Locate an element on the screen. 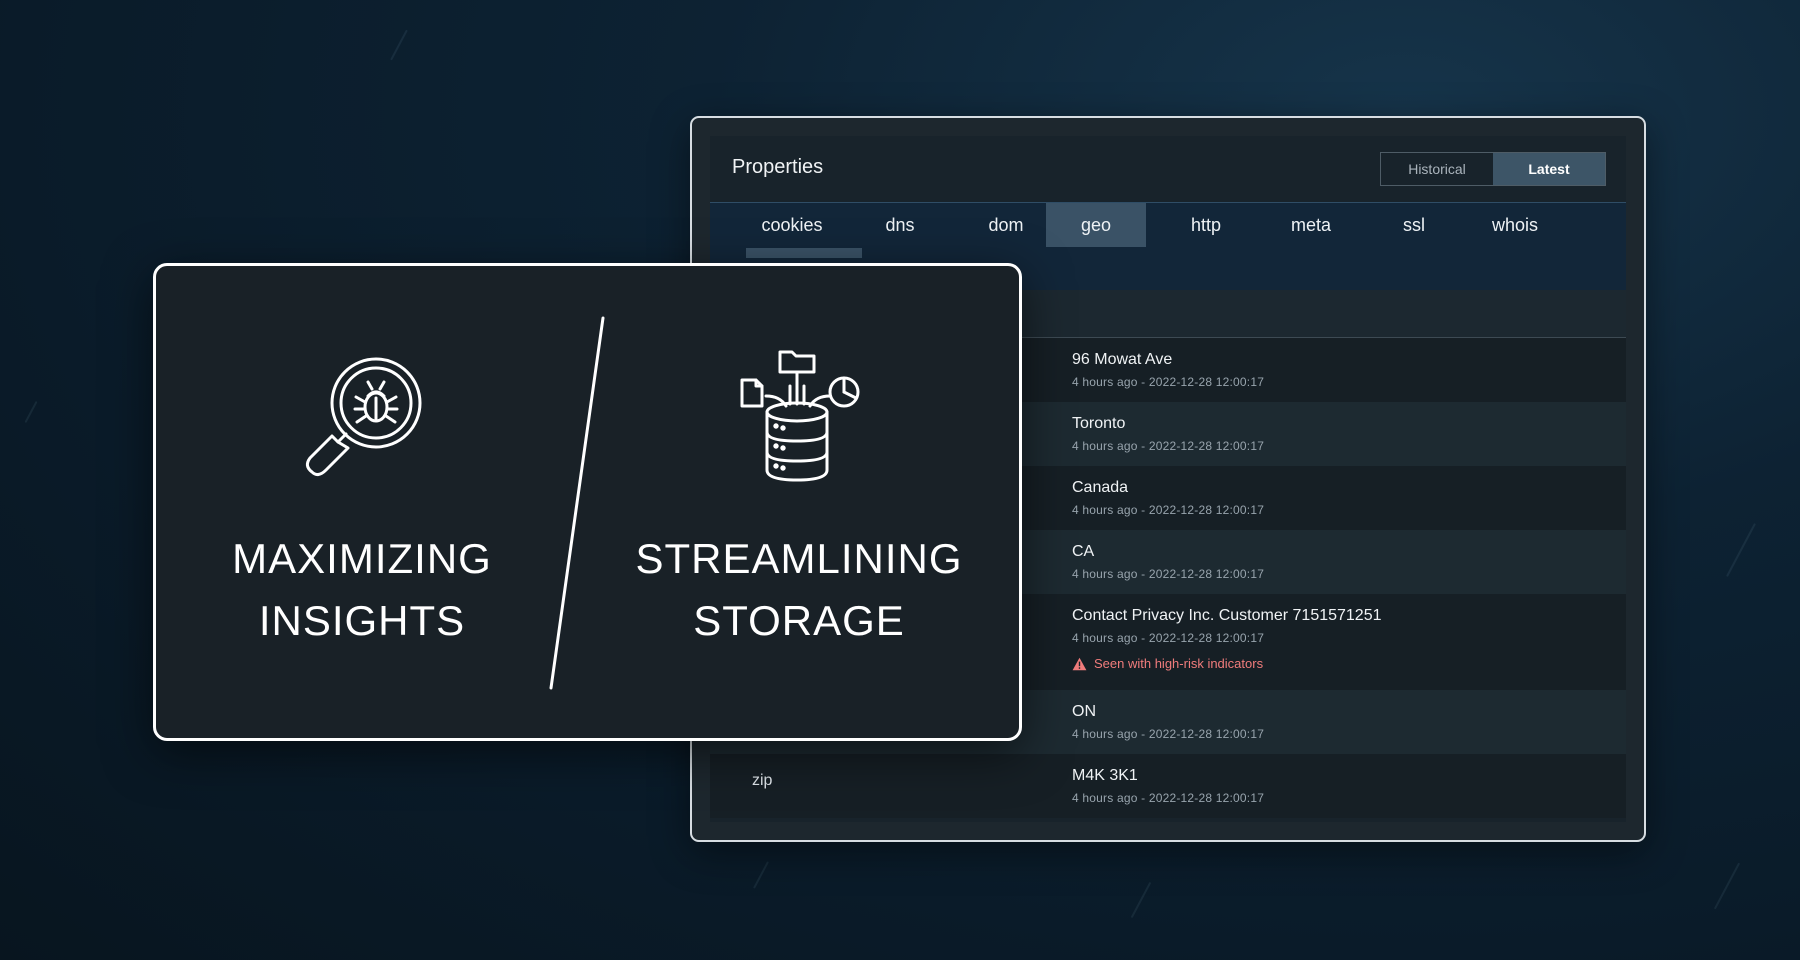 The height and width of the screenshot is (960, 1800). tab-whois: whois is located at coordinates (1515, 225).